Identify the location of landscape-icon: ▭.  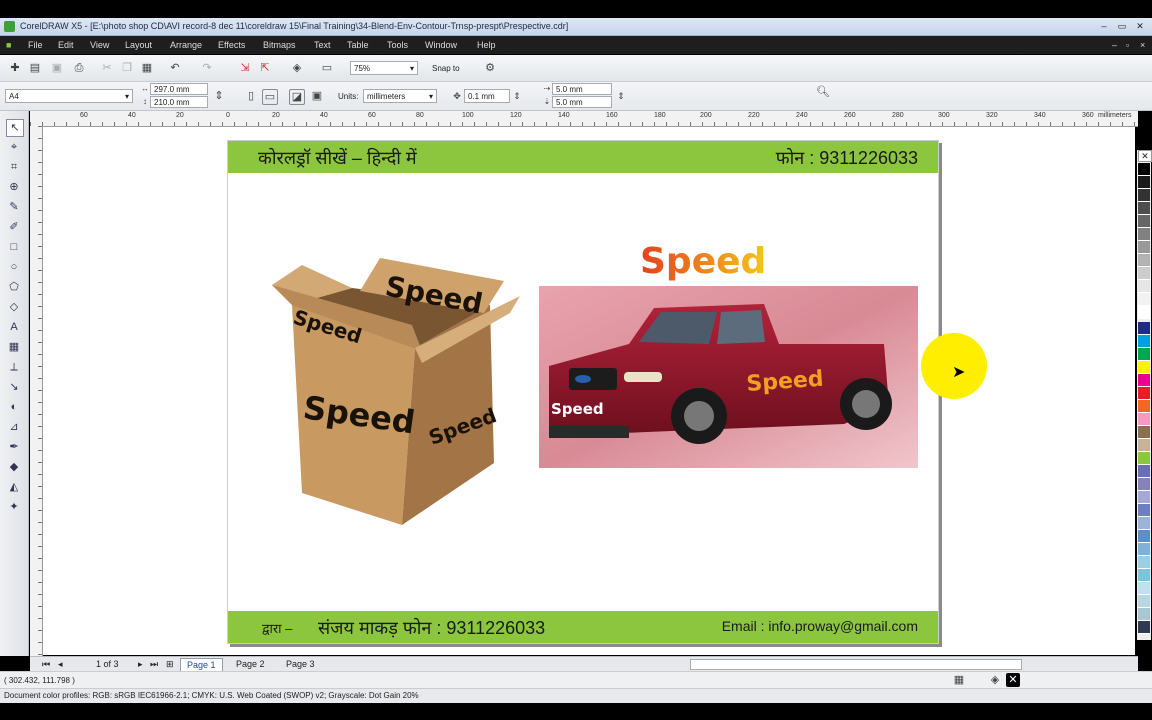
(270, 97).